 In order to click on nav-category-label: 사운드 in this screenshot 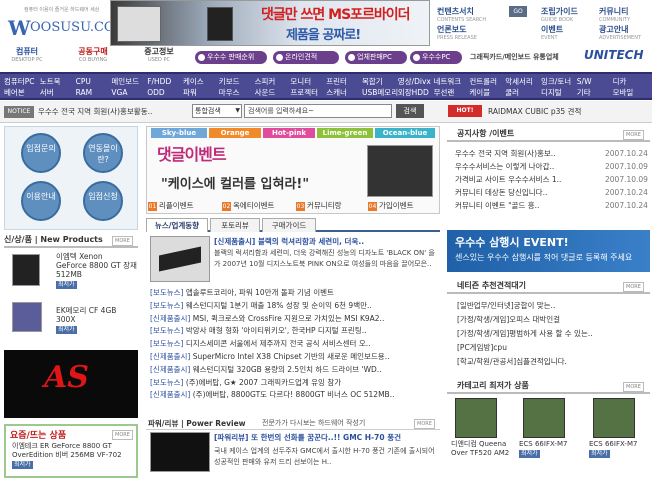, I will do `click(265, 92)`.